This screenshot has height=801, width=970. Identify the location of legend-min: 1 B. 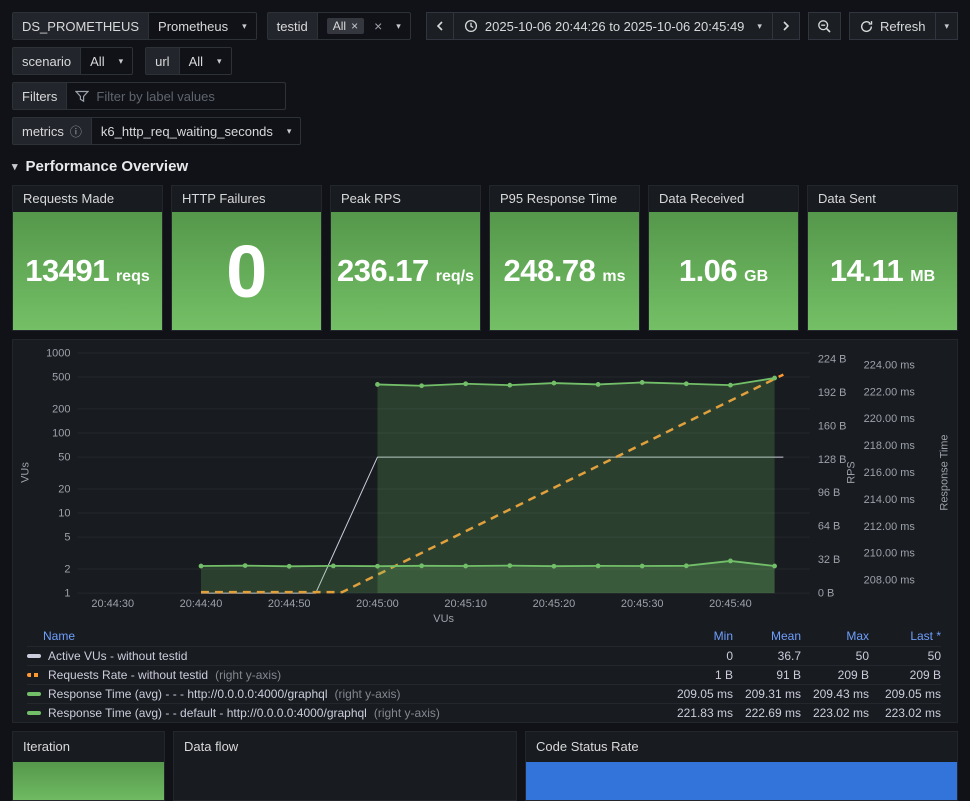
(723, 675).